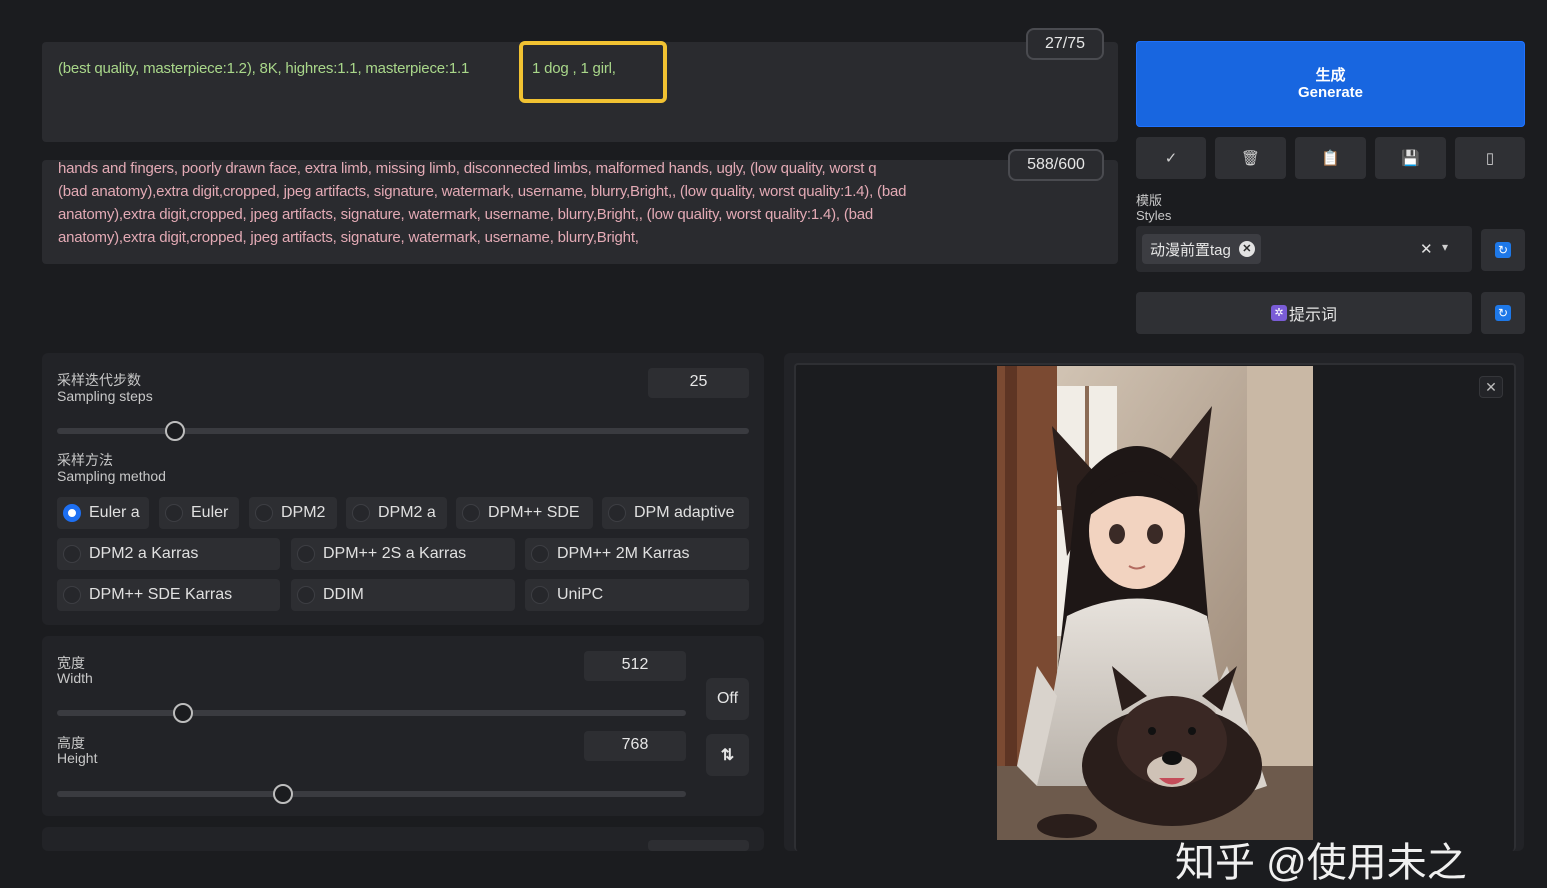 This screenshot has height=888, width=1547. Describe the element at coordinates (623, 553) in the screenshot. I see `sampler-label: DPM++ 2M Karras` at that location.